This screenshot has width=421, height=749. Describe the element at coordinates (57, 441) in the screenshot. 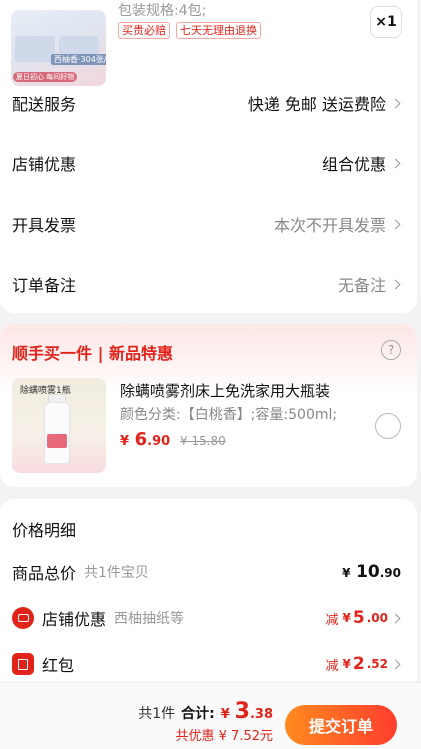

I see `bottle-label` at that location.